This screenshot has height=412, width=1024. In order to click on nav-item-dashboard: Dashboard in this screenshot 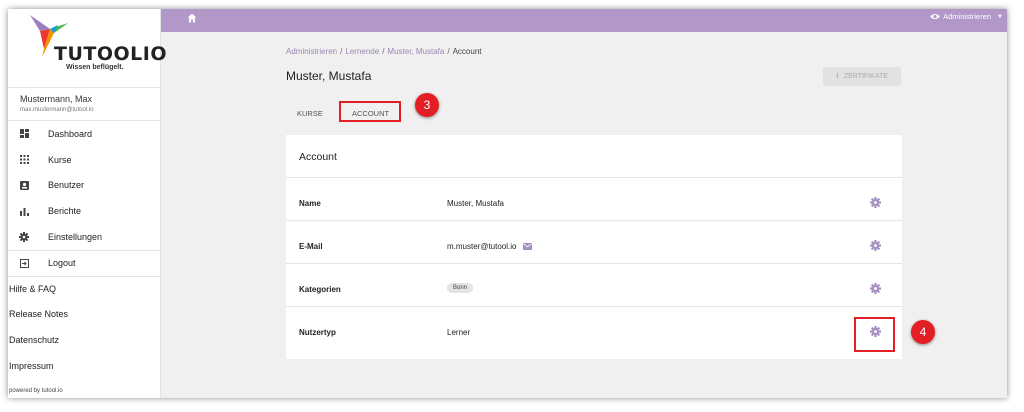, I will do `click(84, 134)`.